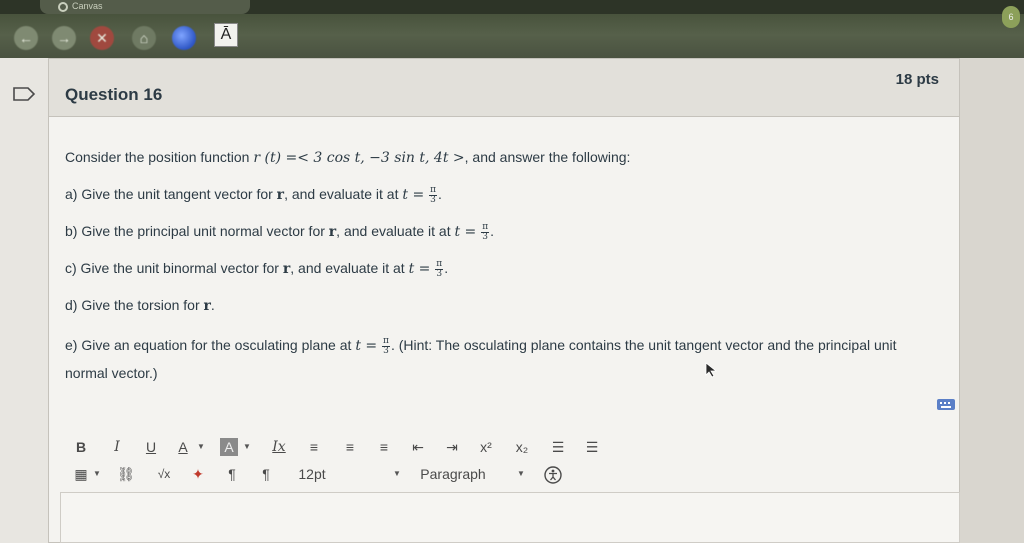 This screenshot has height=543, width=1024. I want to click on back-arrow-icon: ←, so click(26, 38).